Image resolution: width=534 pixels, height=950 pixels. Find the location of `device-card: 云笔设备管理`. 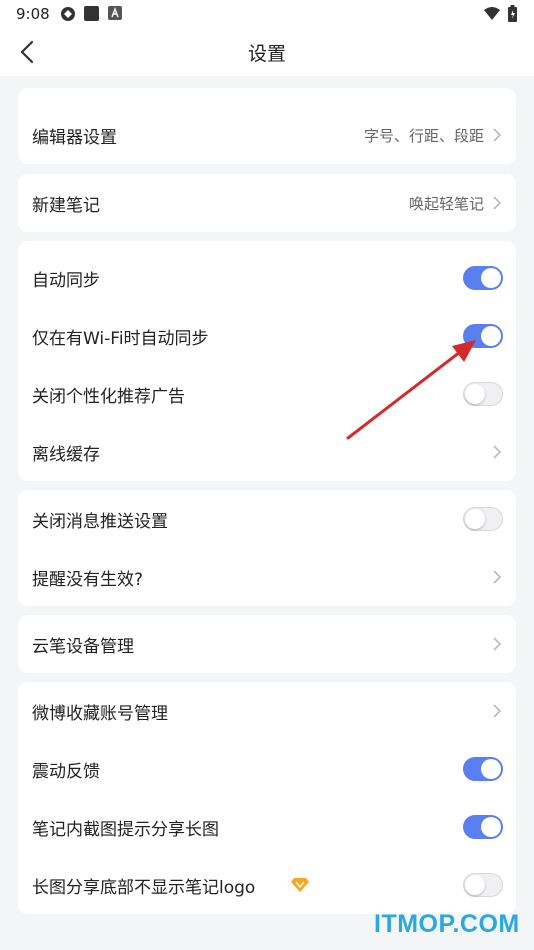

device-card: 云笔设备管理 is located at coordinates (267, 644).